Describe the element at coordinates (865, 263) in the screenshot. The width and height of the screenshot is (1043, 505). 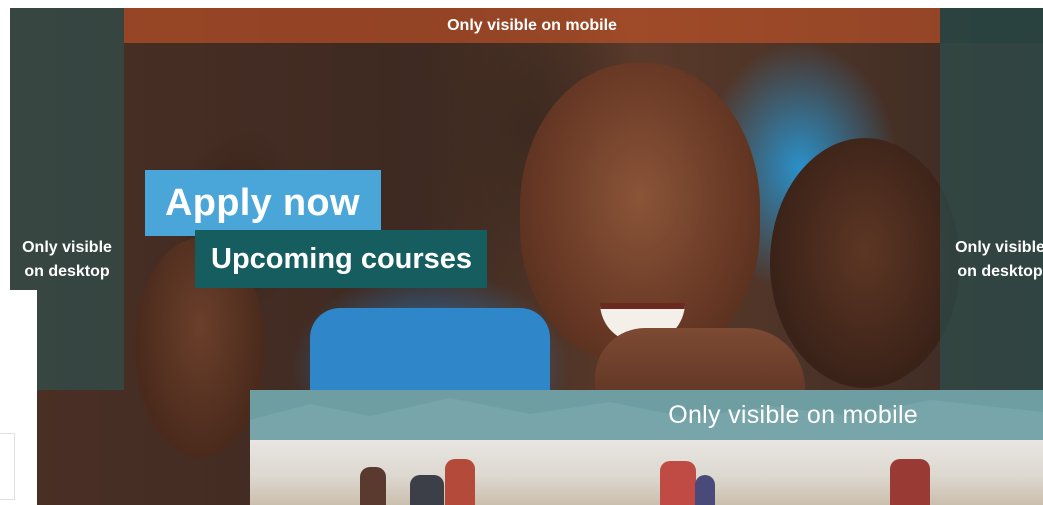
I see `photo-detail-child-right` at that location.